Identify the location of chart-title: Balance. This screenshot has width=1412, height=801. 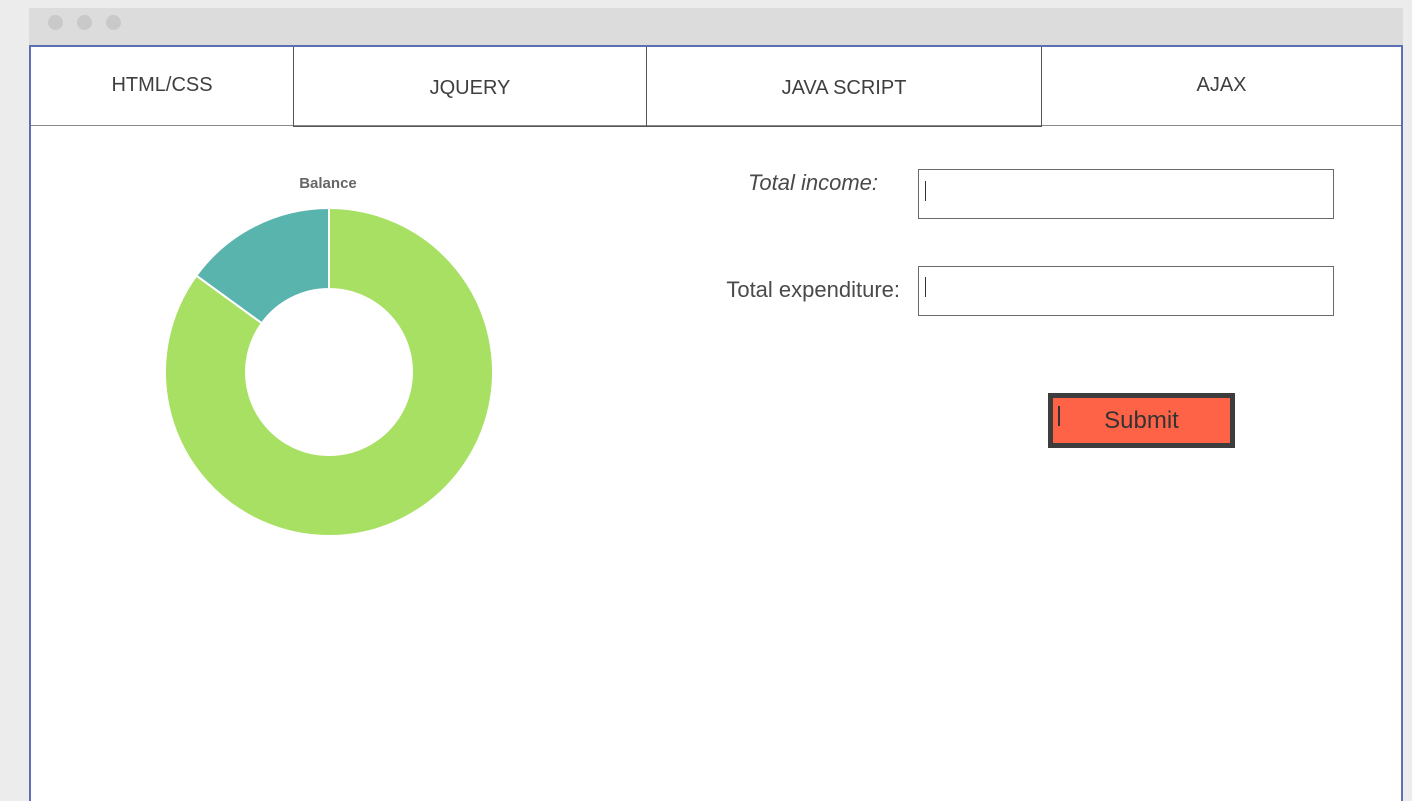
(328, 183).